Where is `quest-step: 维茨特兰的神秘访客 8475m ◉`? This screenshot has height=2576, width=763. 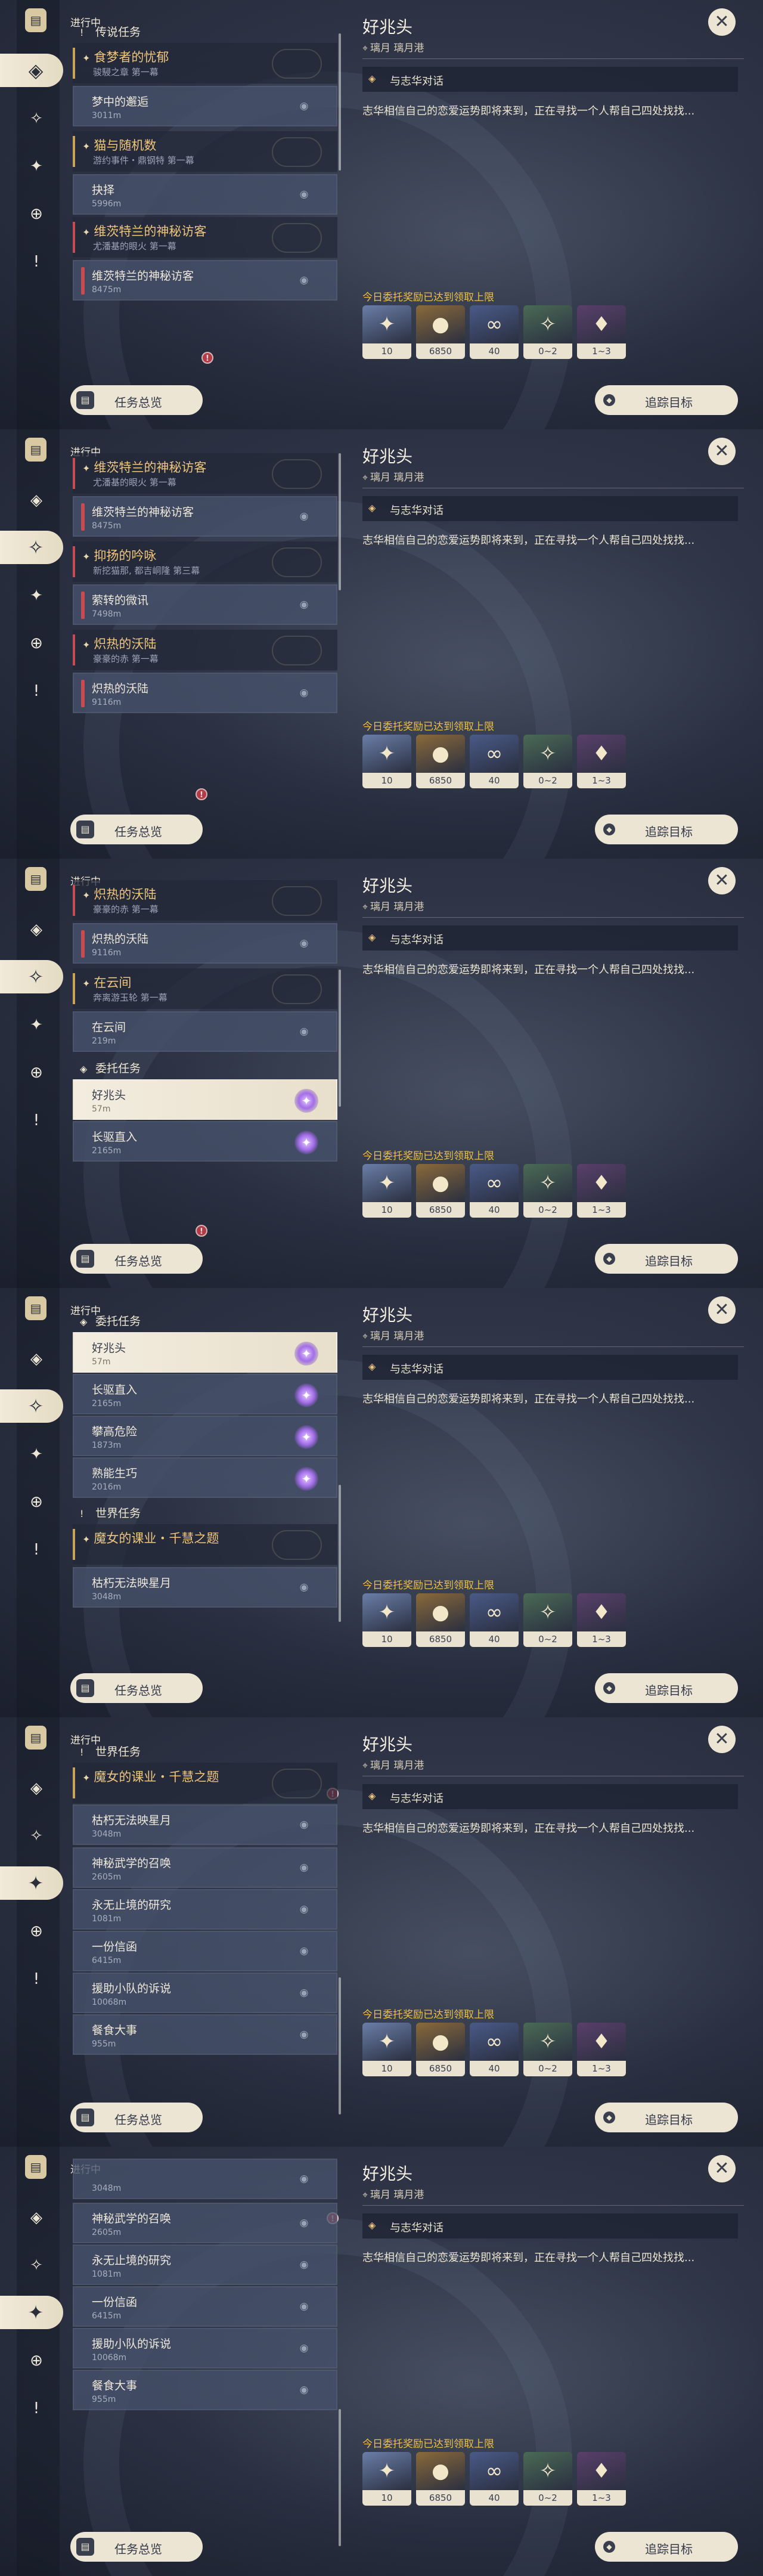
quest-step: 维茨特兰的神秘访客 8475m ◉ is located at coordinates (205, 280).